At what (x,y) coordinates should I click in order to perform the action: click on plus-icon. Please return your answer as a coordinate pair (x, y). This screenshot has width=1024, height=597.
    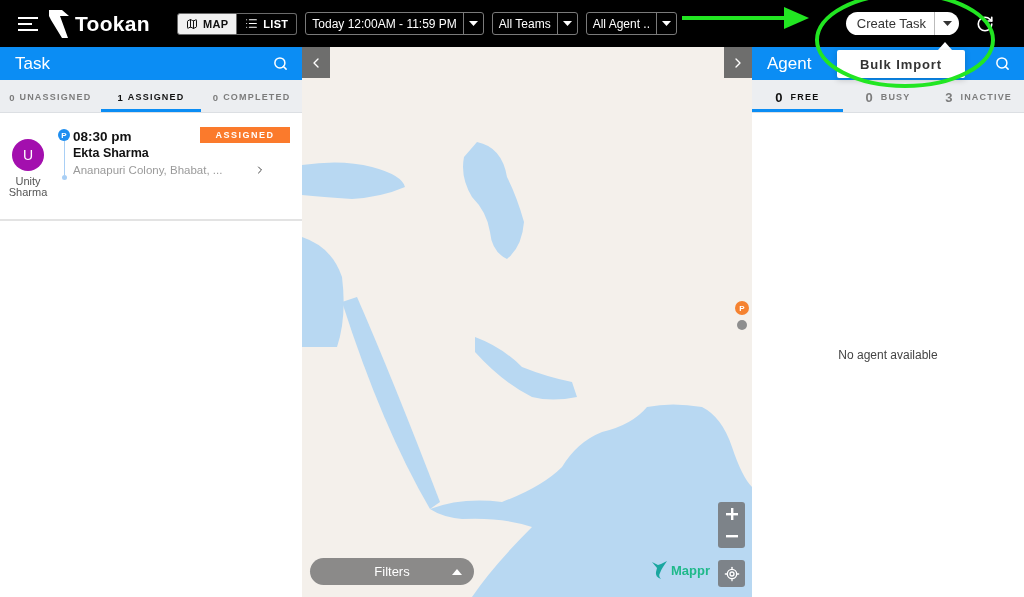
    Looking at the image, I should click on (731, 513).